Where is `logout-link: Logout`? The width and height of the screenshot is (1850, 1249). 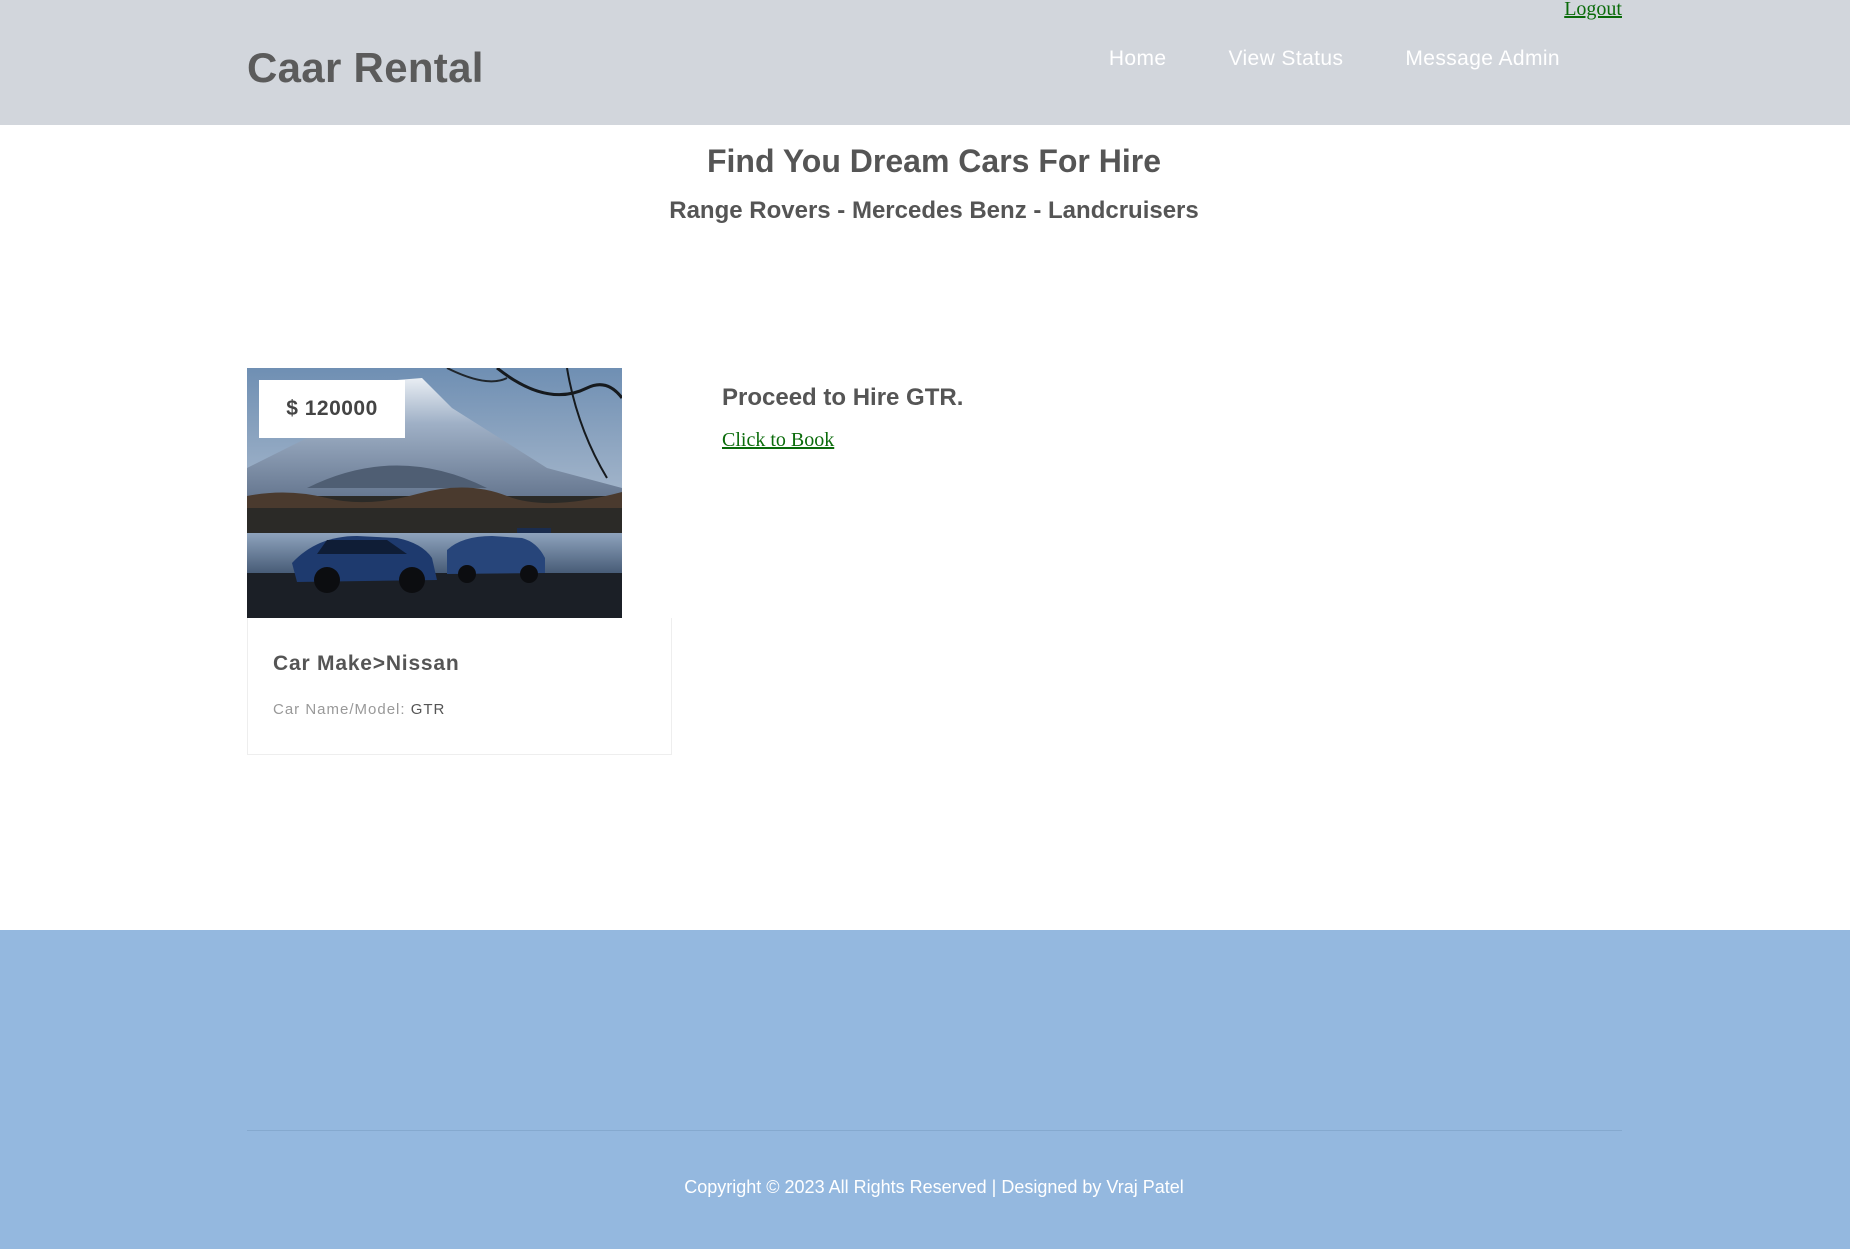 logout-link: Logout is located at coordinates (1593, 10).